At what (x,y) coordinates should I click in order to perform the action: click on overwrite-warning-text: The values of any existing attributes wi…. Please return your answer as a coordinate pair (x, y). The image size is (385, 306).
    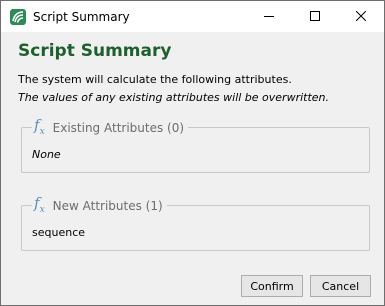
    Looking at the image, I should click on (174, 97).